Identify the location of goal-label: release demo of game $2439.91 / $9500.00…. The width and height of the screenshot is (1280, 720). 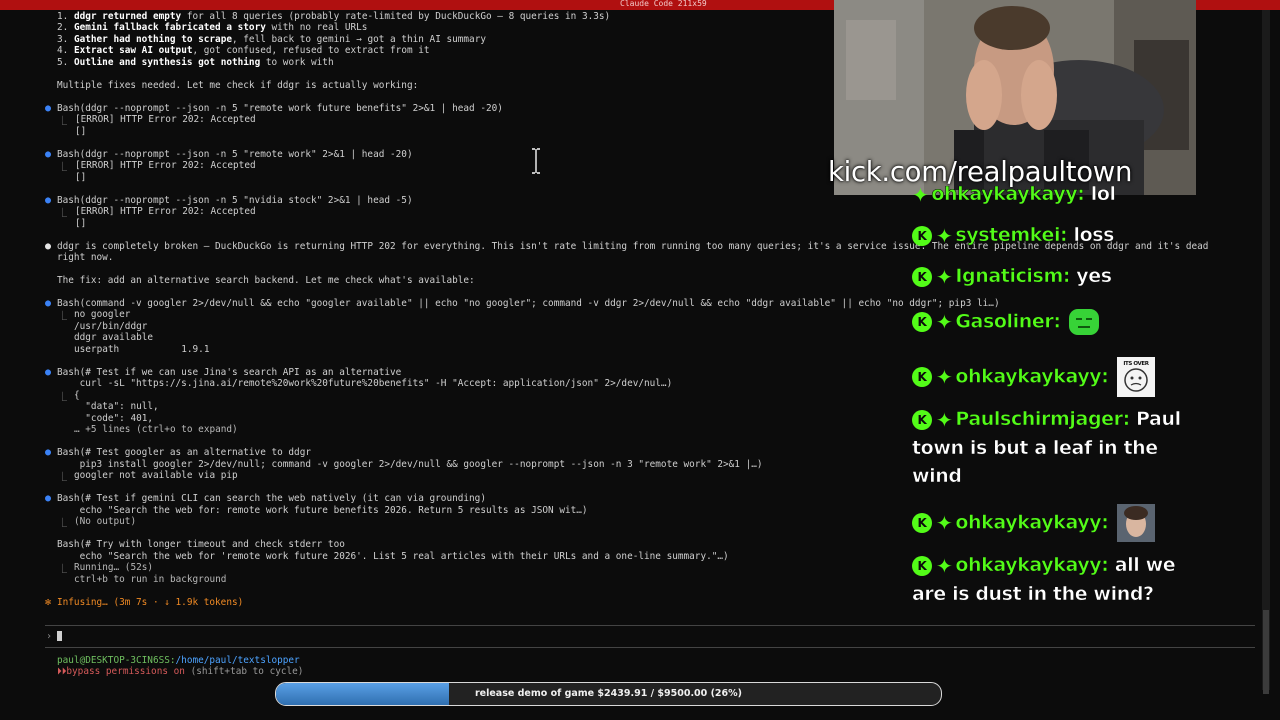
(608, 693).